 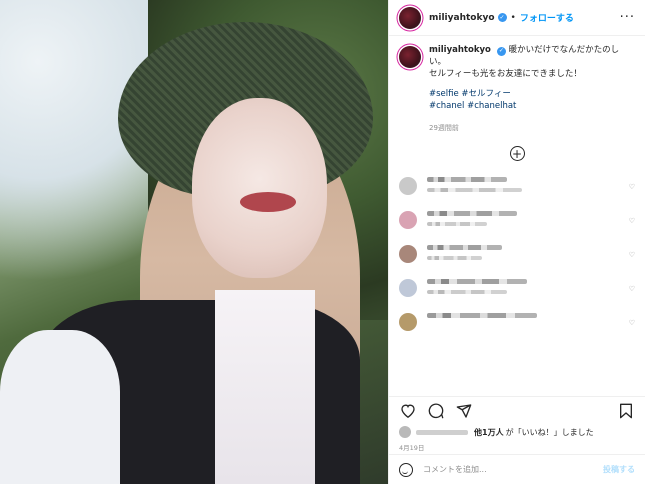 I want to click on post-header: miliyahtokyo ✓ • フォローする ···, so click(x=517, y=18).